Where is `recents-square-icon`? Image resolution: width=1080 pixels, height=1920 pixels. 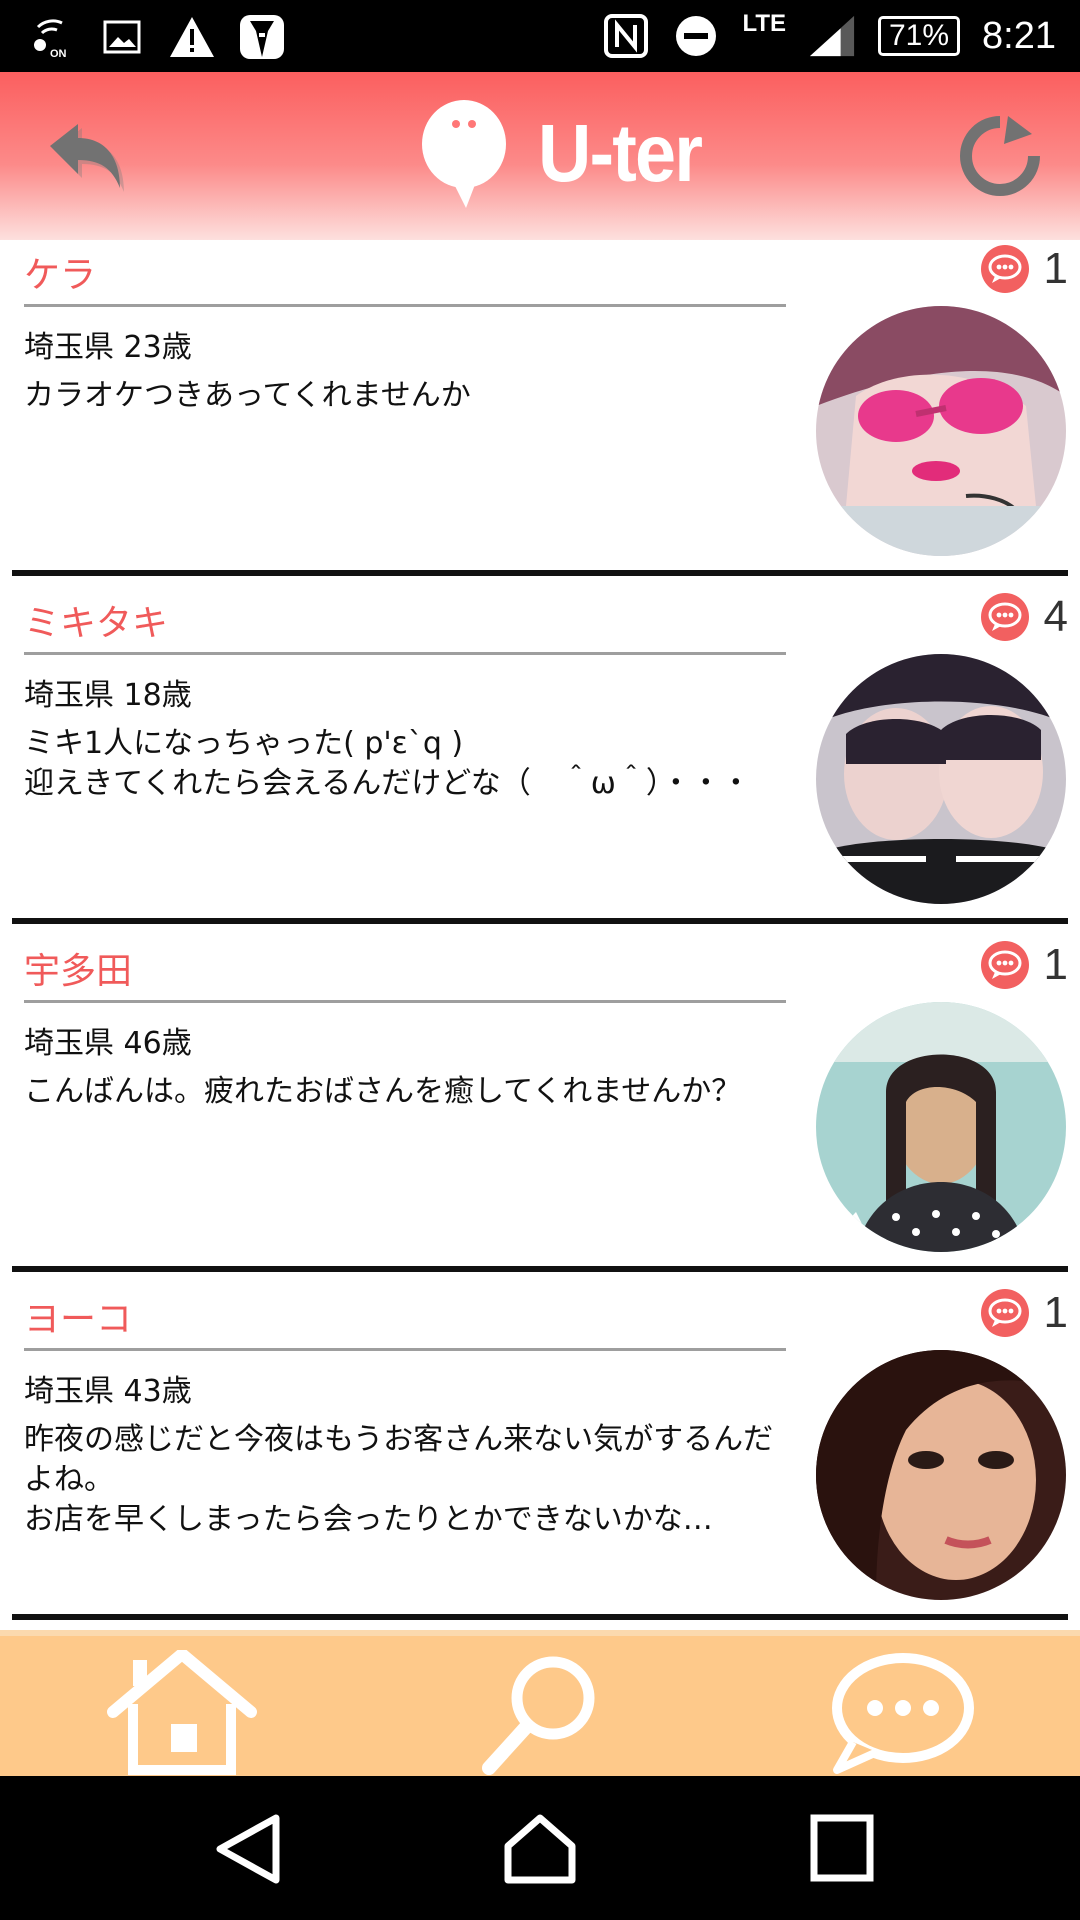
recents-square-icon is located at coordinates (842, 1849).